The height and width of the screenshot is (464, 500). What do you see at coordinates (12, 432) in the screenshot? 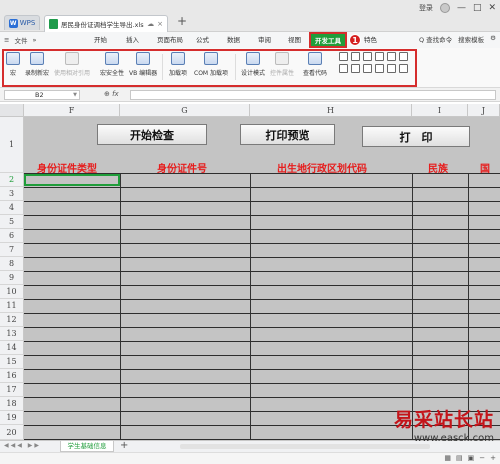
I see `row-header-20: 20` at bounding box center [12, 432].